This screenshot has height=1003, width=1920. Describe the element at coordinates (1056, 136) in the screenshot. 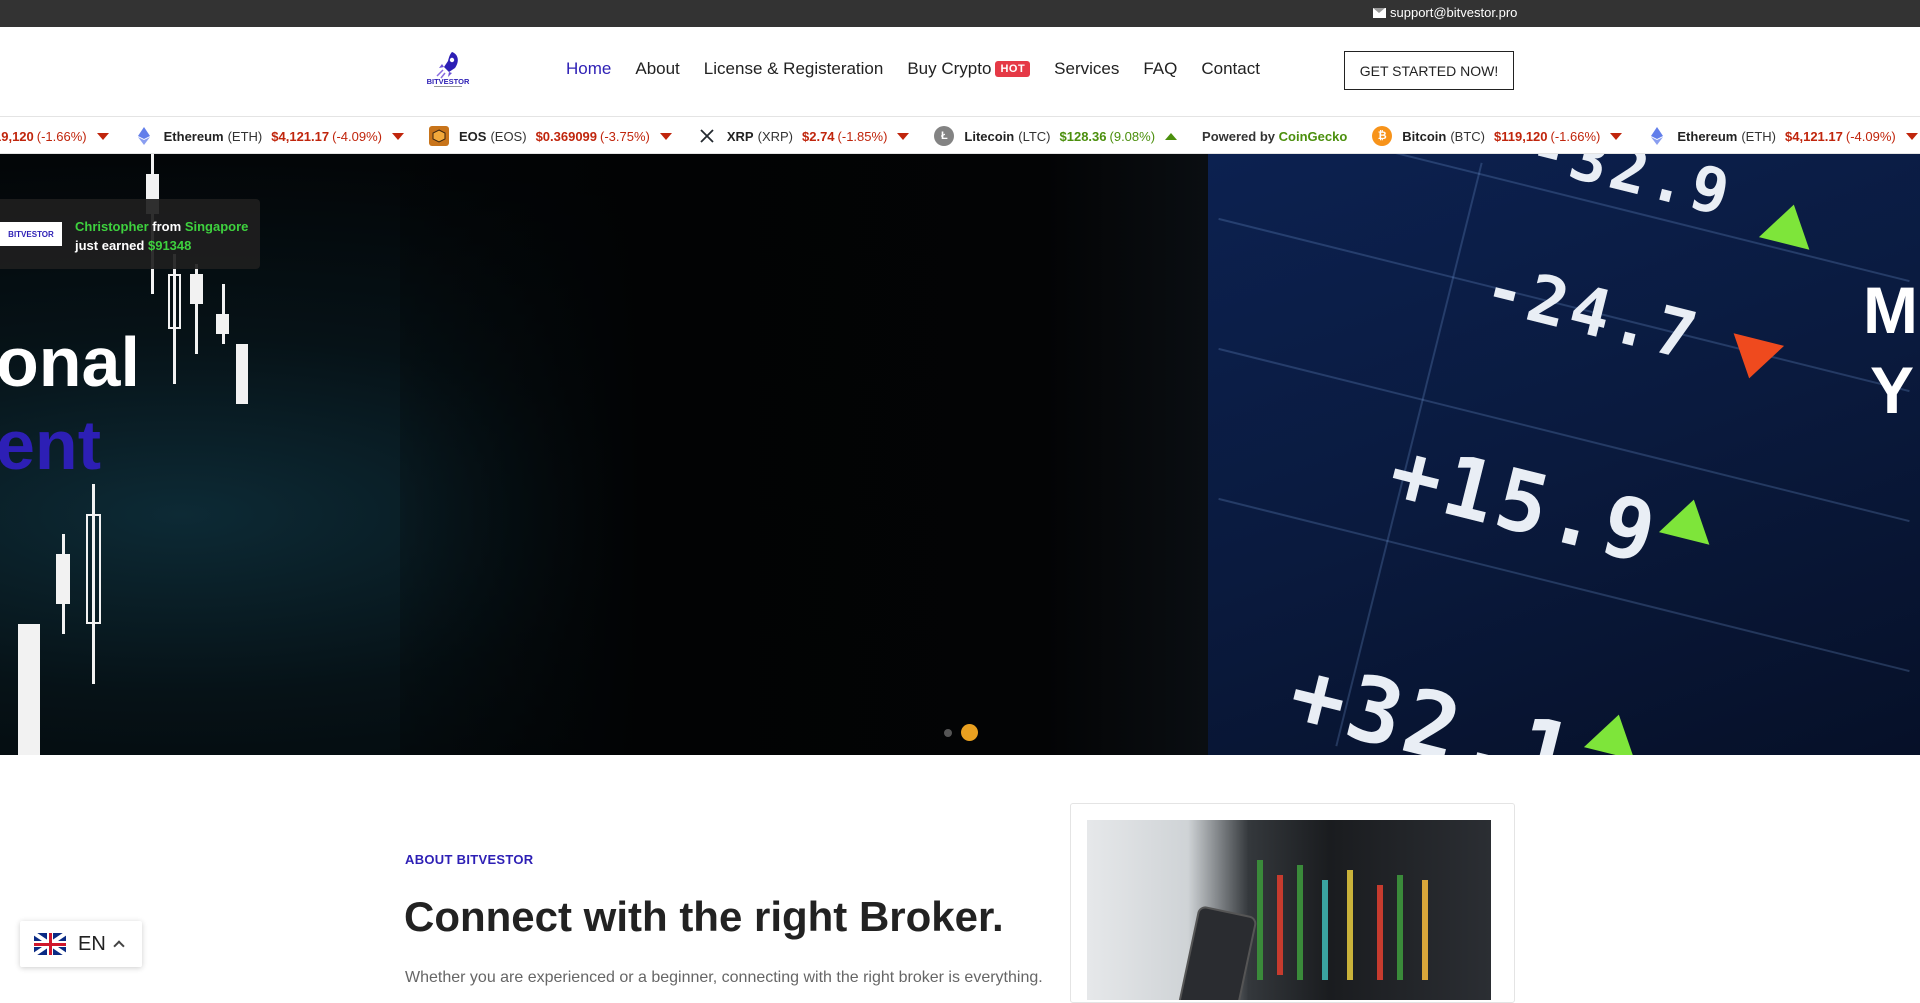

I see `ticker-item-litecoin: Ł Litecoin (LTC) $128.36 (9.08%)` at that location.